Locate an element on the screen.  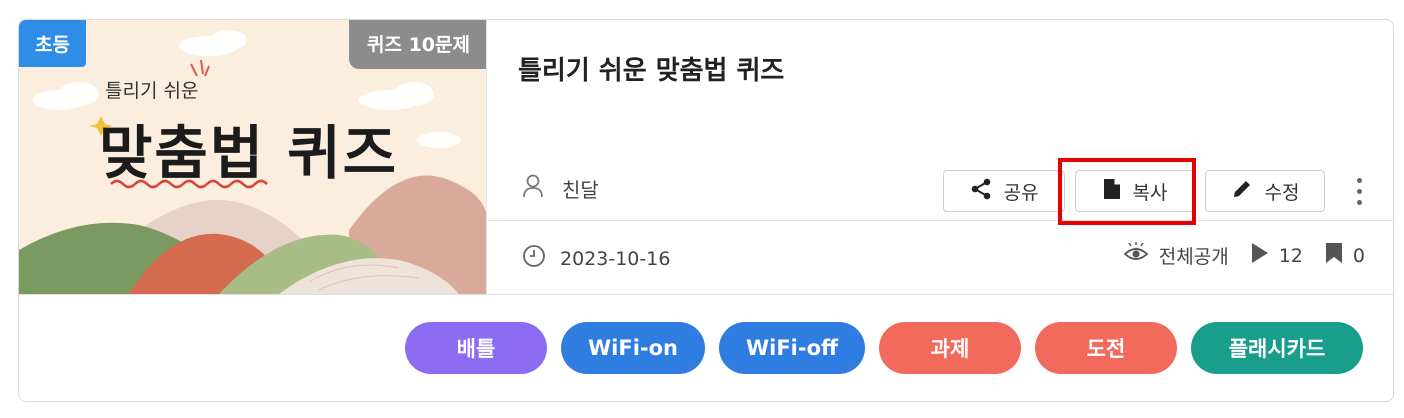
edit-label: 수정 is located at coordinates (1282, 192).